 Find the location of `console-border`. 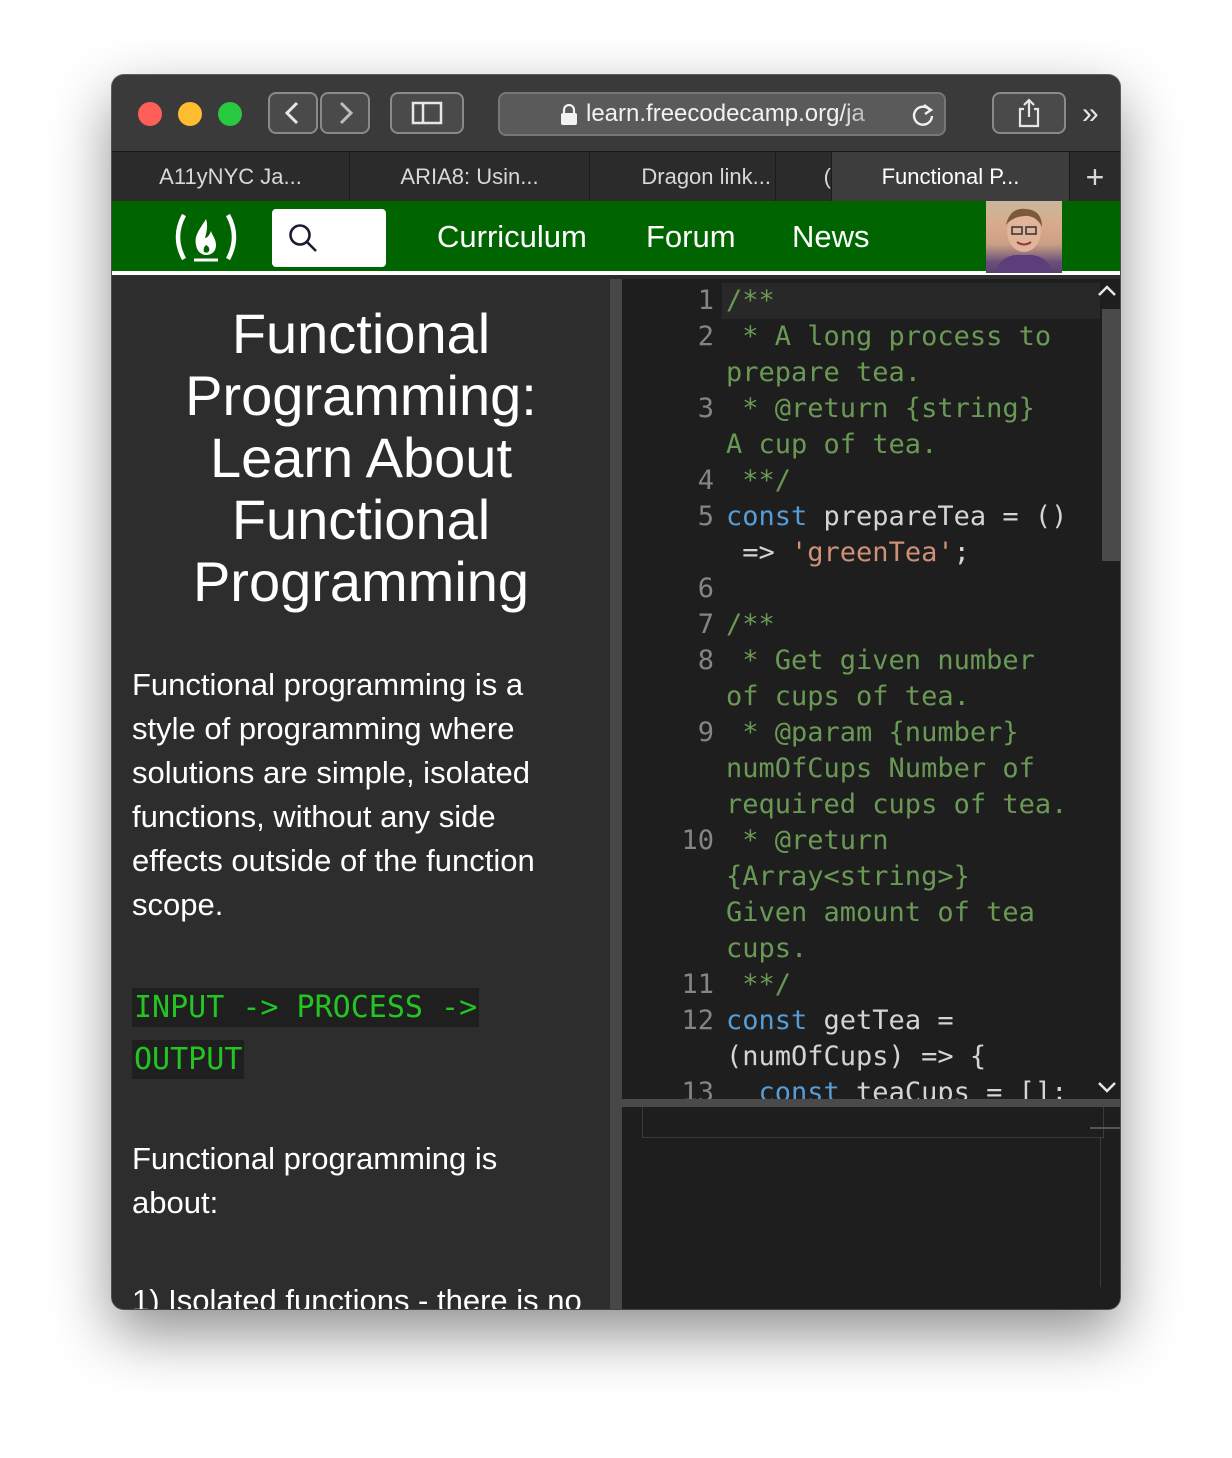

console-border is located at coordinates (1100, 1212).